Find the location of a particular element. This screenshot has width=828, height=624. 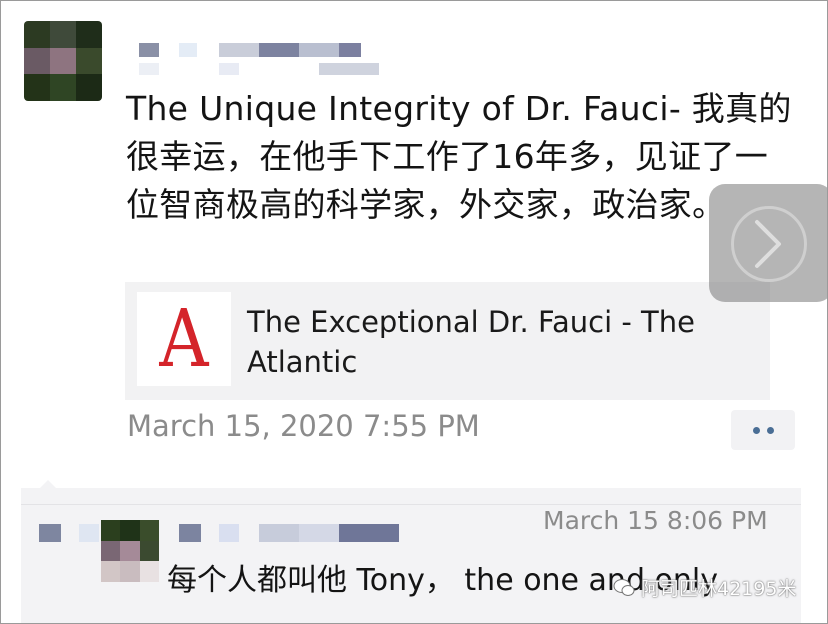

atlantic-logo: A is located at coordinates (184, 339).